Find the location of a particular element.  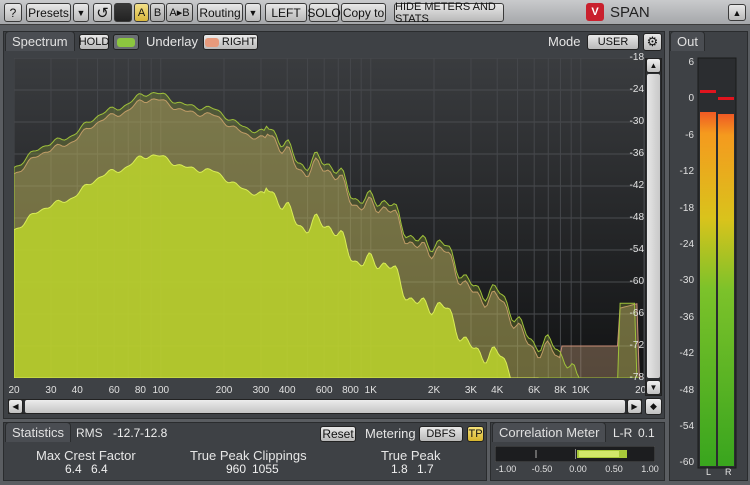

help-button: ? is located at coordinates (13, 12).